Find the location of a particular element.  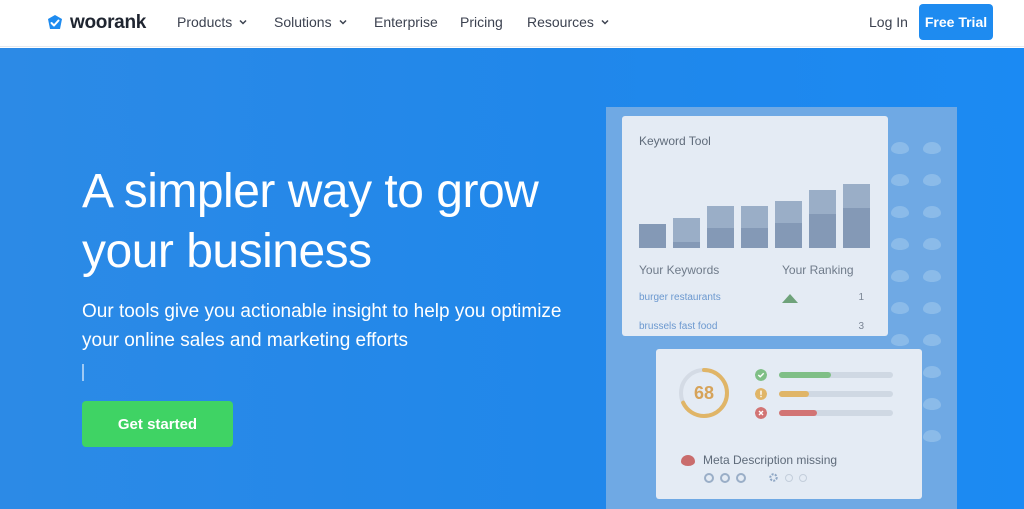

text-cursor is located at coordinates (83, 372).